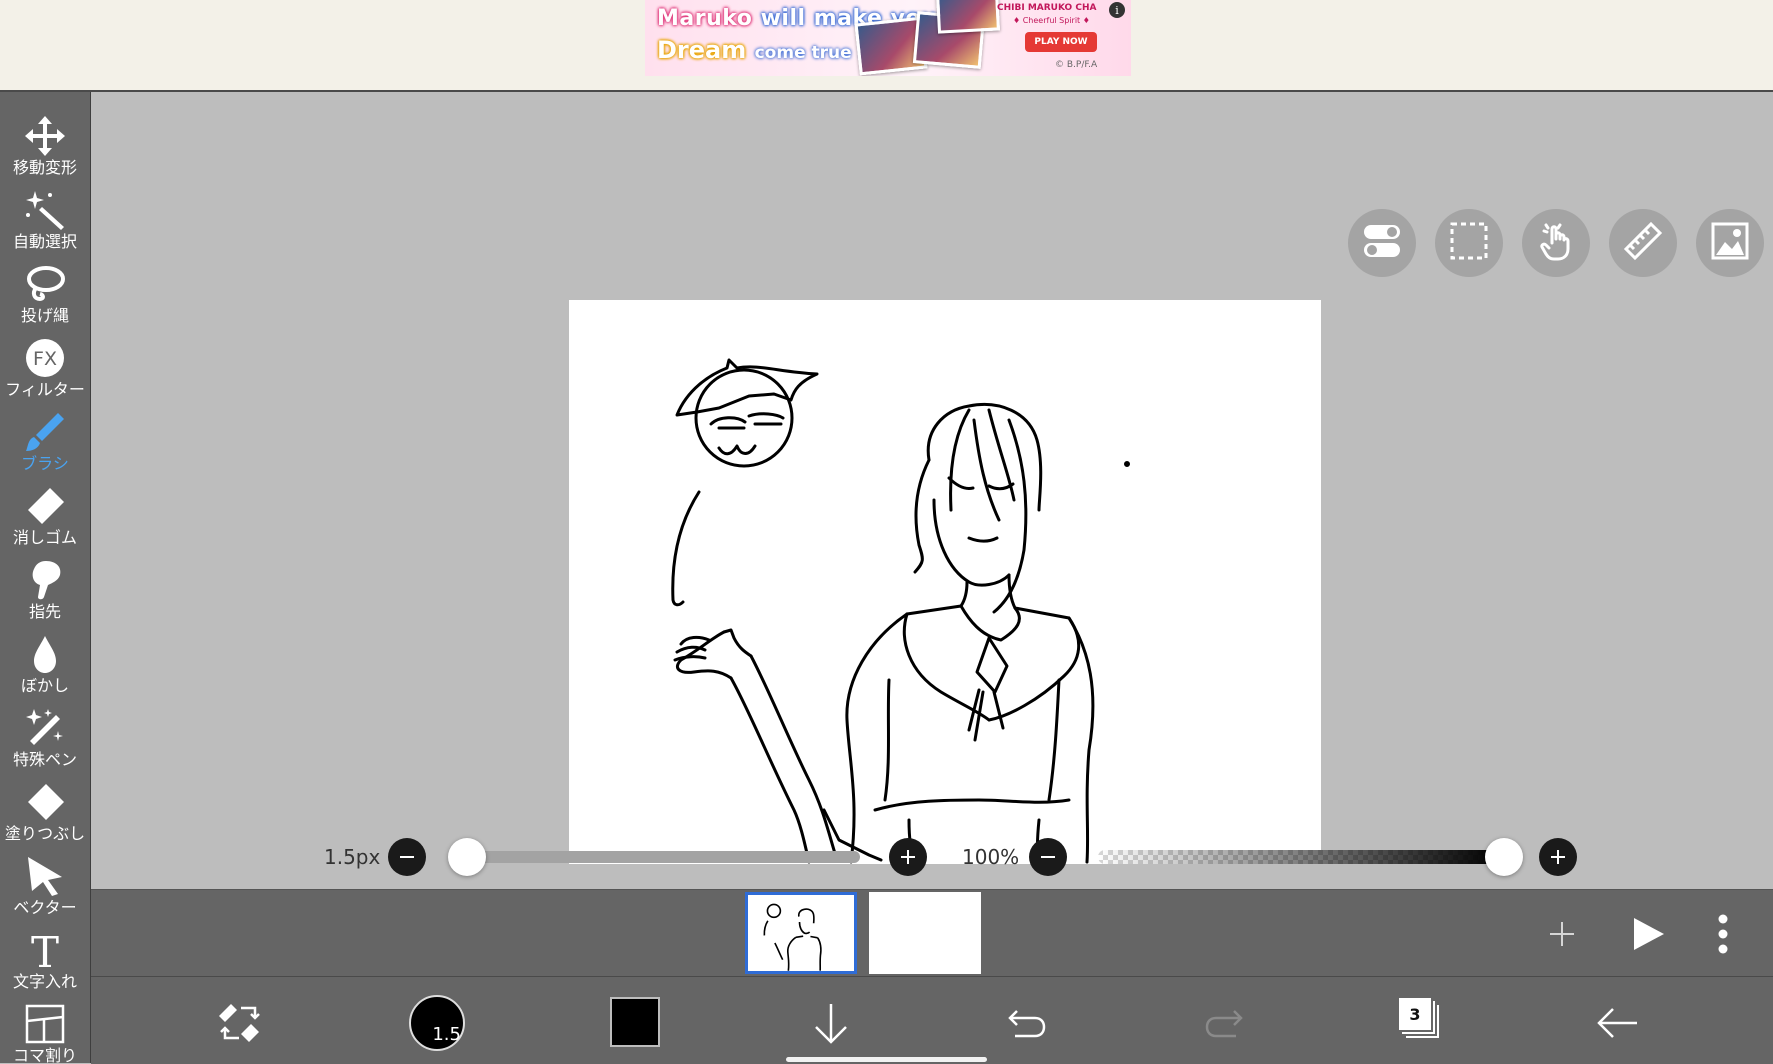  Describe the element at coordinates (467, 857) in the screenshot. I see `brush-size-slider-thumb` at that location.